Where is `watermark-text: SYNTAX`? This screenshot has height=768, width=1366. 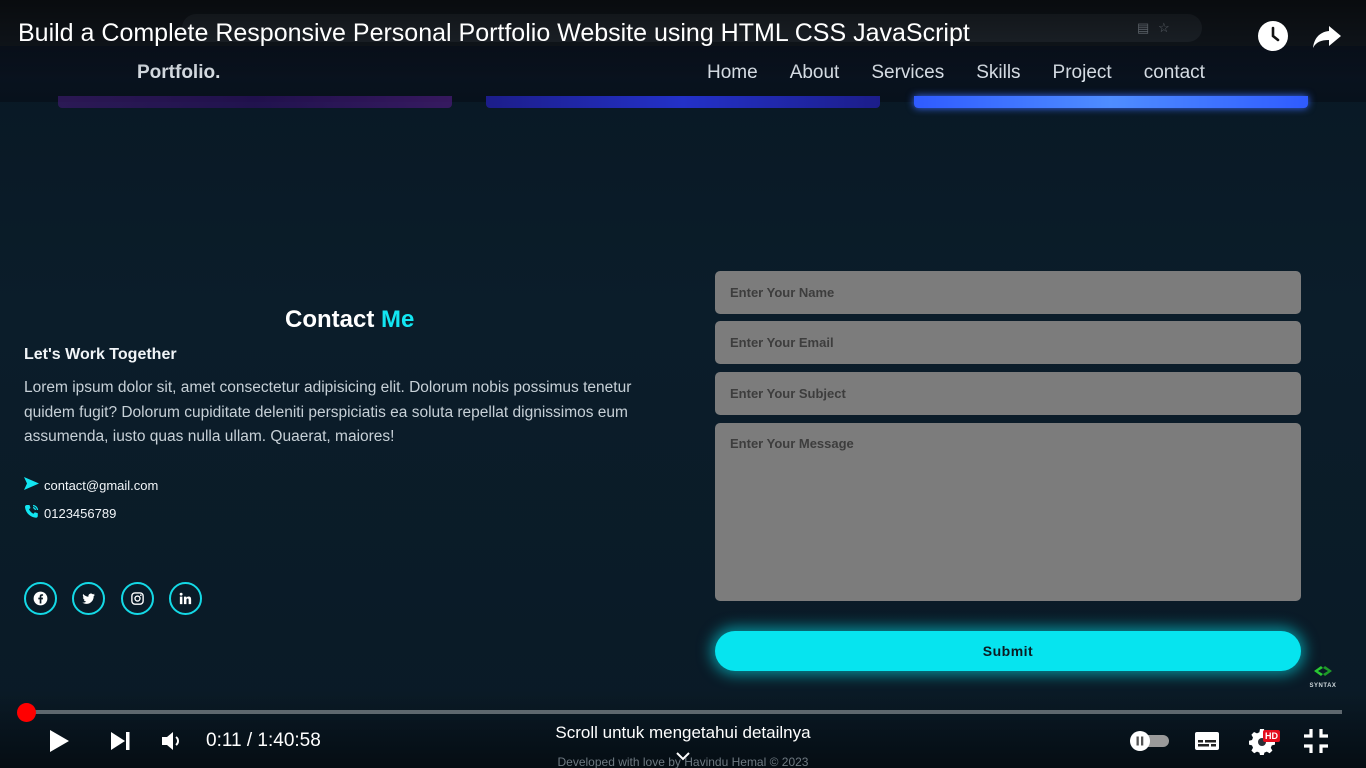 watermark-text: SYNTAX is located at coordinates (1323, 686).